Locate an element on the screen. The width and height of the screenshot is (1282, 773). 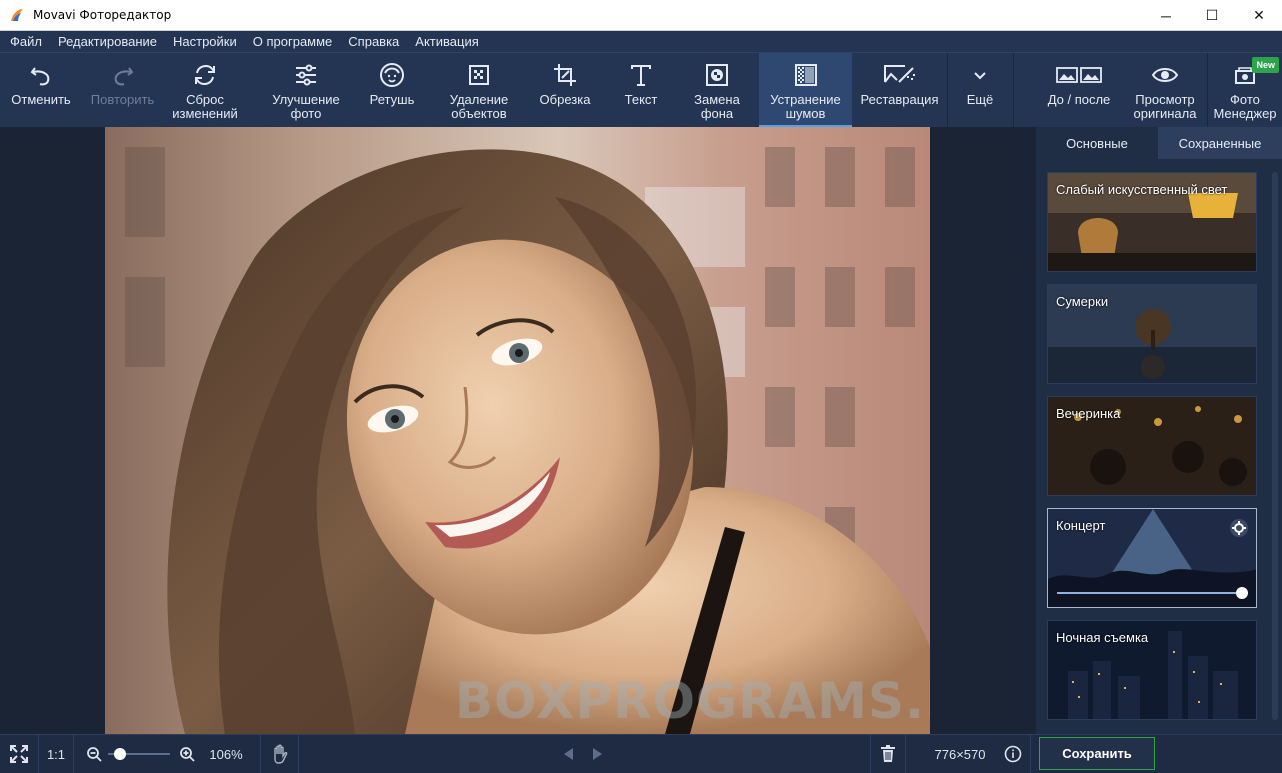
next-image-button is located at coordinates (598, 754).